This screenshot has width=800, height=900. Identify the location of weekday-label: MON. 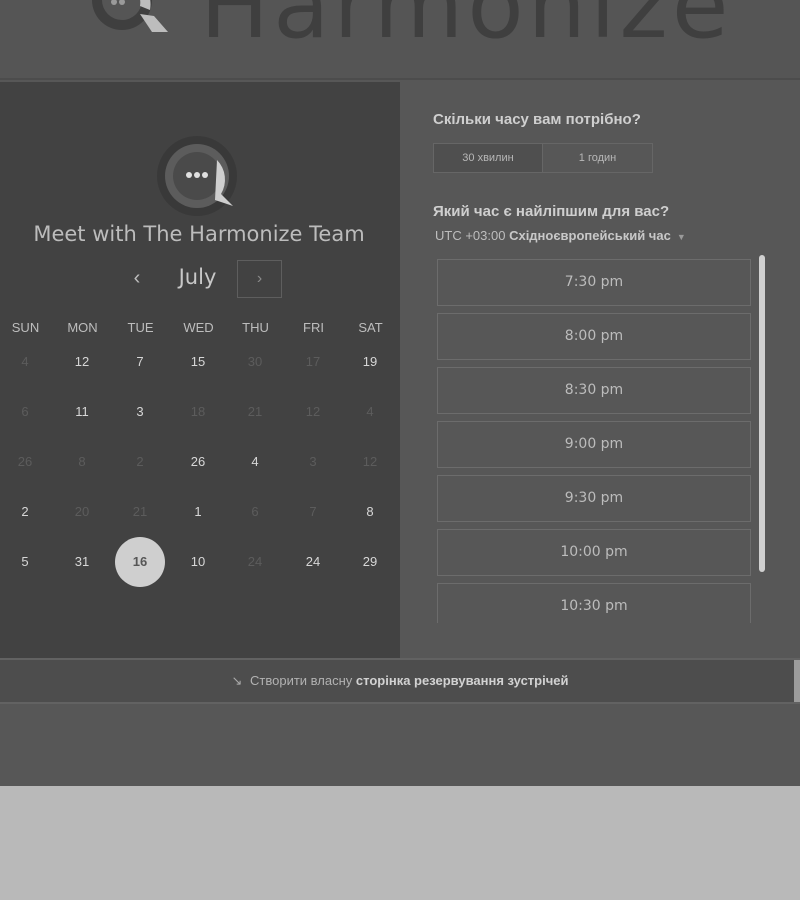
(82, 327).